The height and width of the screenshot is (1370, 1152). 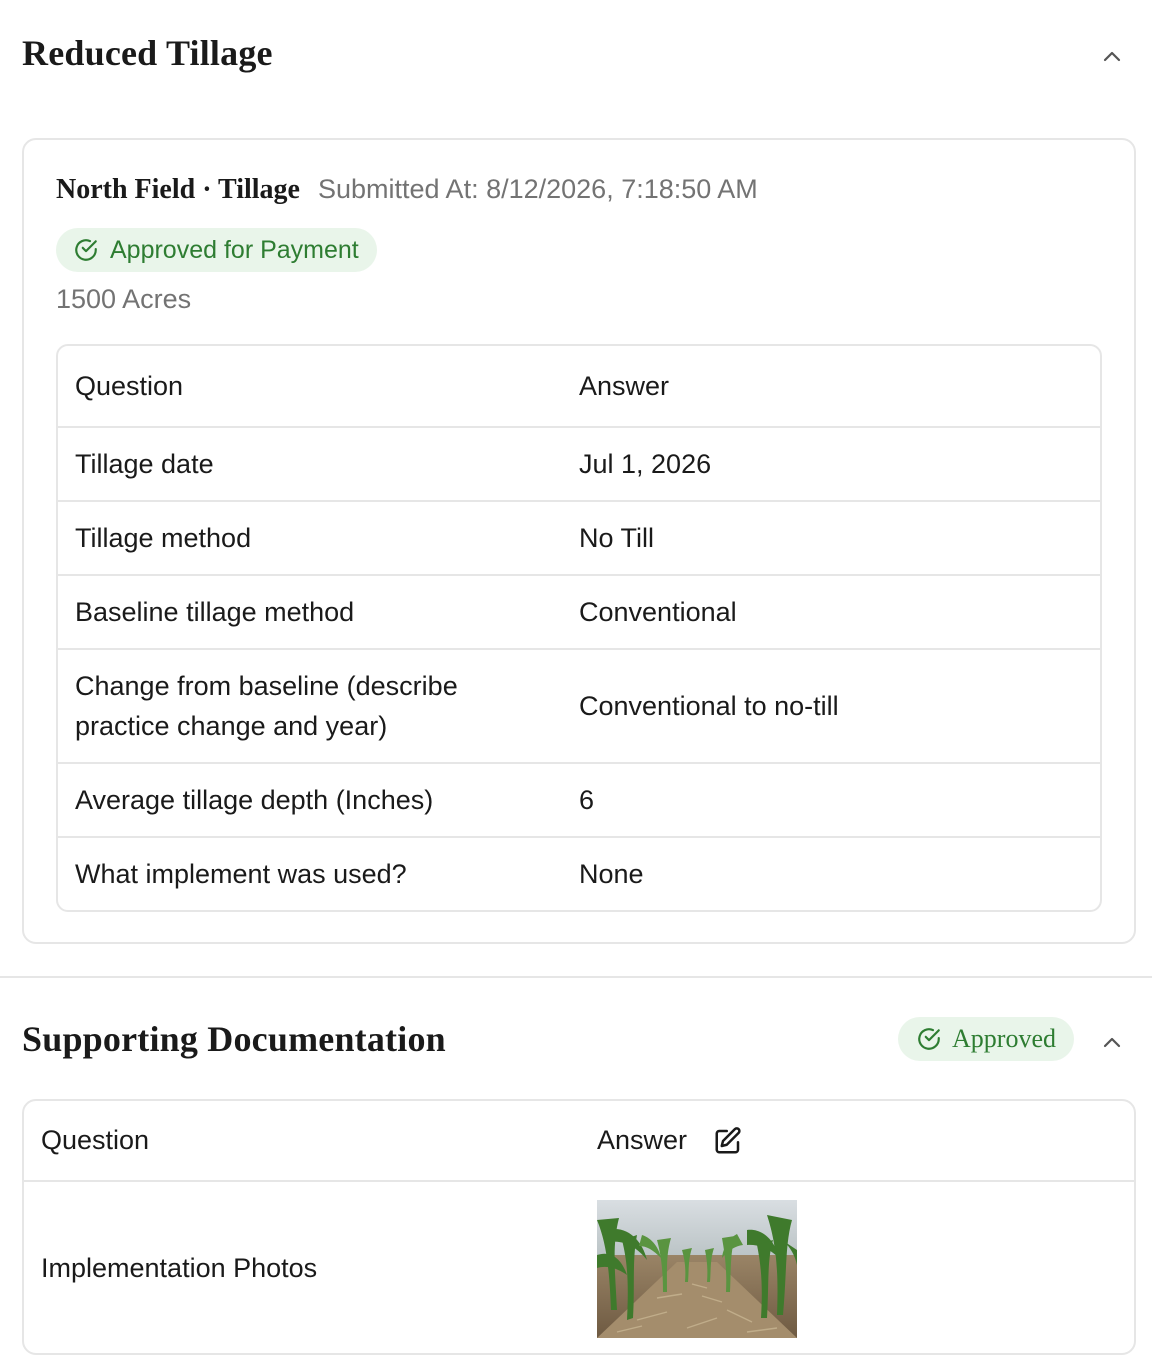 I want to click on table-row: Tillage date Jul 1, 2026, so click(x=579, y=463).